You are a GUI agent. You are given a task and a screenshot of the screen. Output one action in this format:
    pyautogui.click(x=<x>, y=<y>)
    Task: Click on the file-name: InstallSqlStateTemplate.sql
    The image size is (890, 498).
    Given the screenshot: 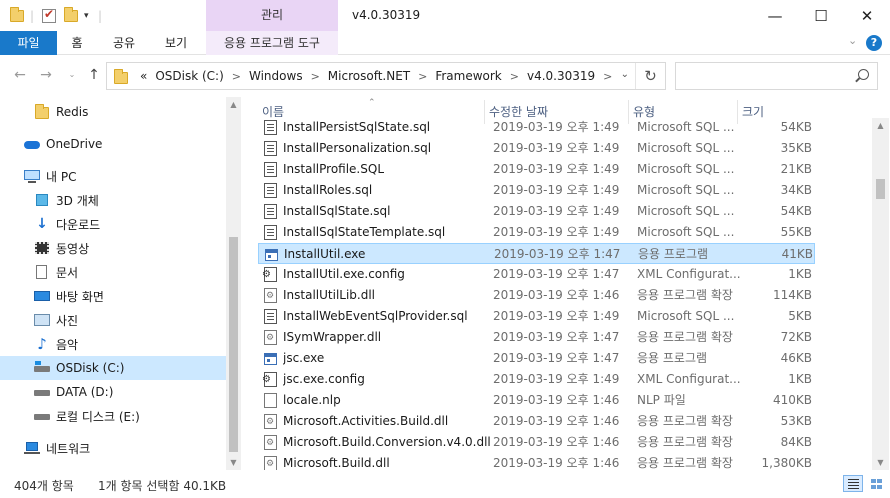 What is the action you would take?
    pyautogui.click(x=364, y=232)
    